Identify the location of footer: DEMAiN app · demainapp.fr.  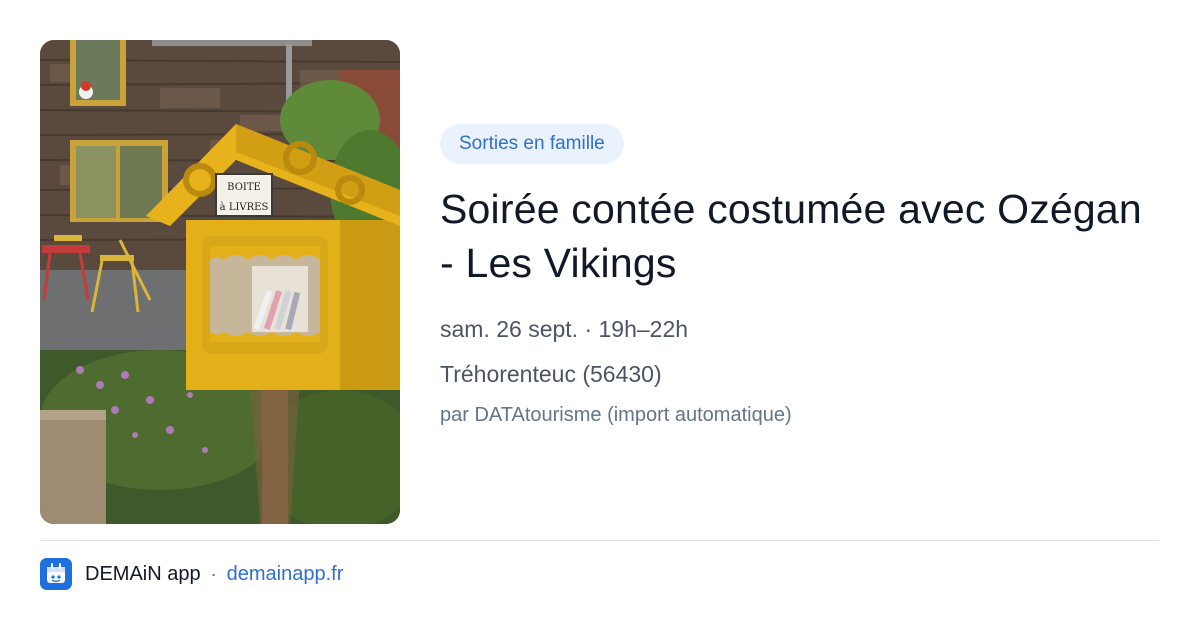
(191, 574).